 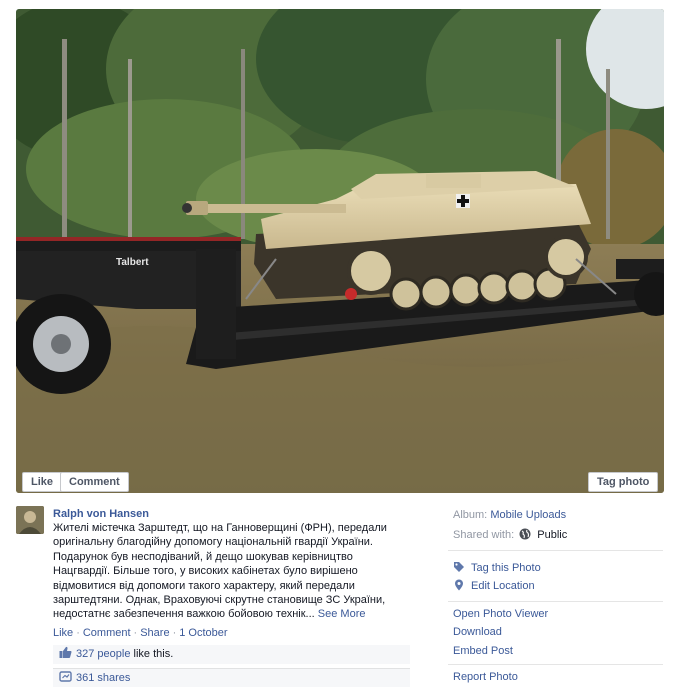 I want to click on edit-location-label: Edit Location, so click(x=503, y=586).